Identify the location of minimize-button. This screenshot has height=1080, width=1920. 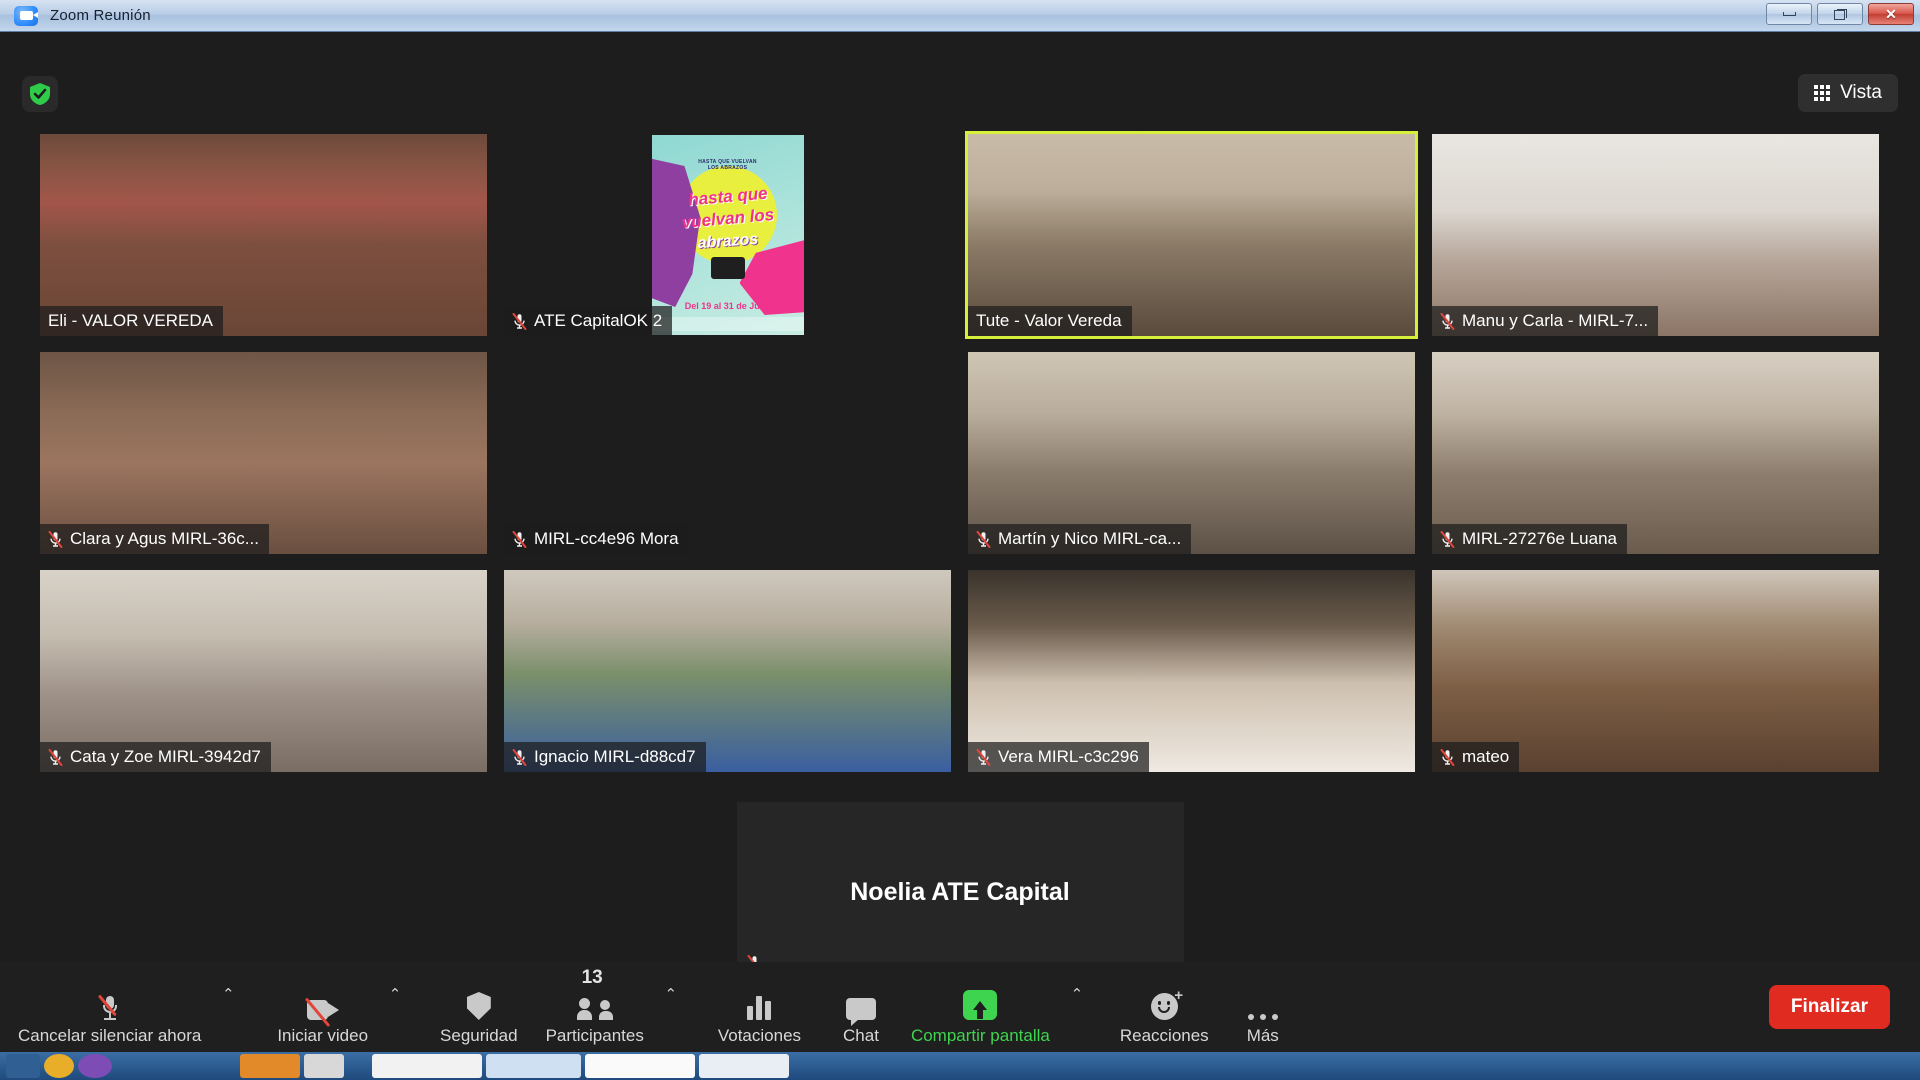
(1789, 14).